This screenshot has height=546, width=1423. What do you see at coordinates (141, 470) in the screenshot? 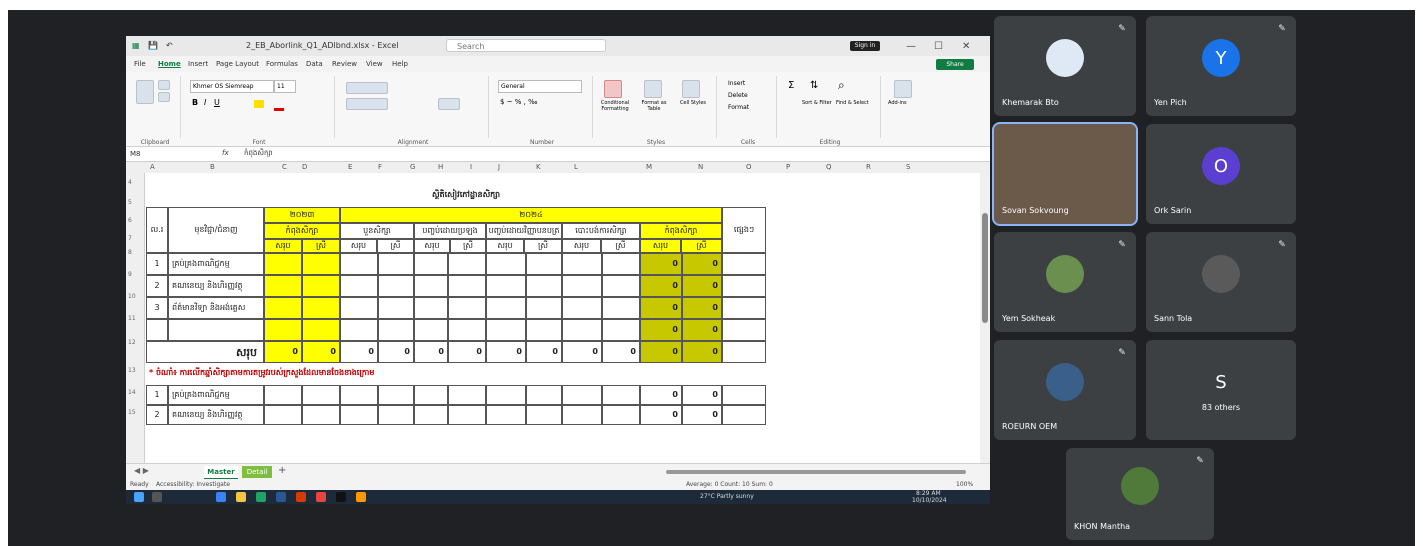
I see `tab-nav-icon: ◀ ▶` at bounding box center [141, 470].